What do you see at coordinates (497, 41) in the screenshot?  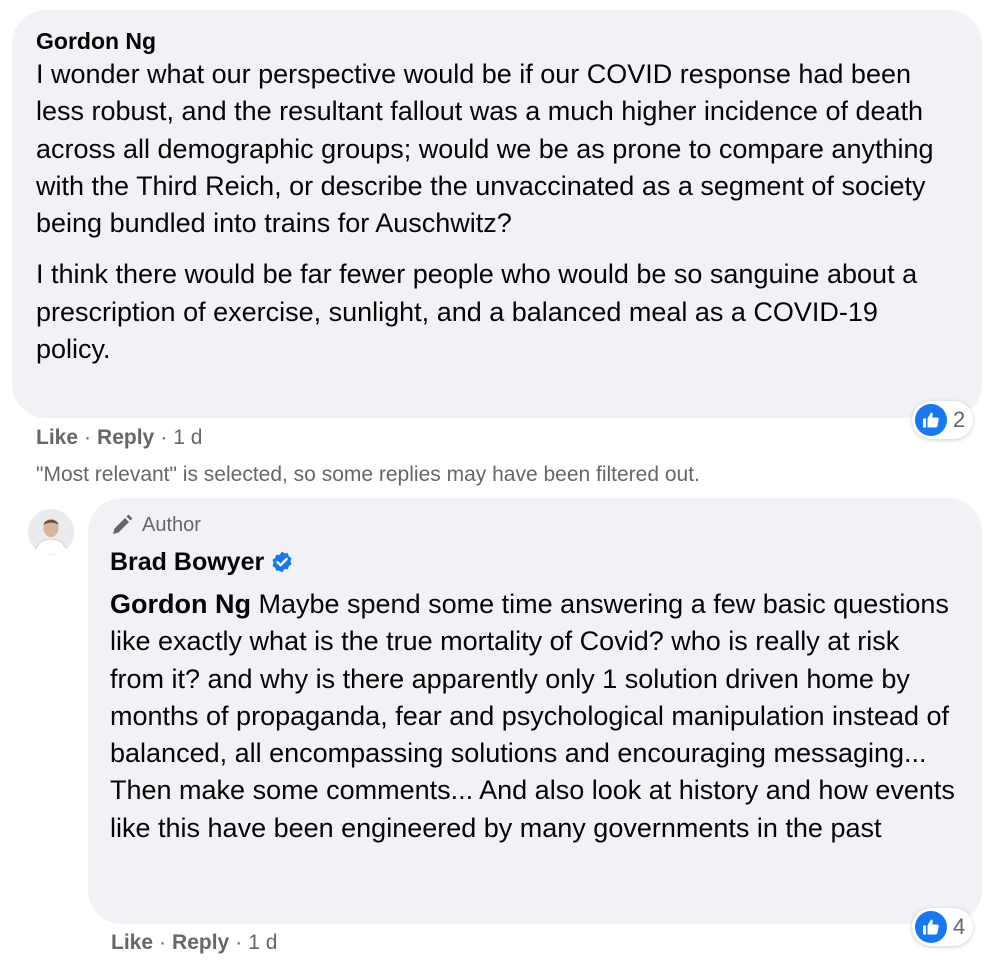 I see `comment-author: Gordon Ng` at bounding box center [497, 41].